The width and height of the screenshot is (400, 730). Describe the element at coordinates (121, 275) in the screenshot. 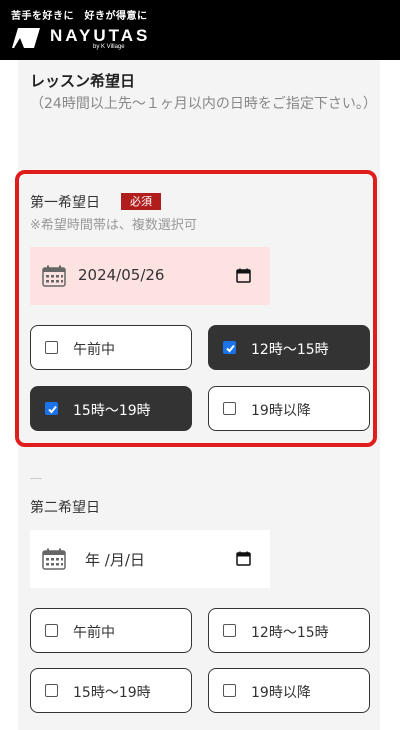

I see `date-value: 2024/05/26` at that location.